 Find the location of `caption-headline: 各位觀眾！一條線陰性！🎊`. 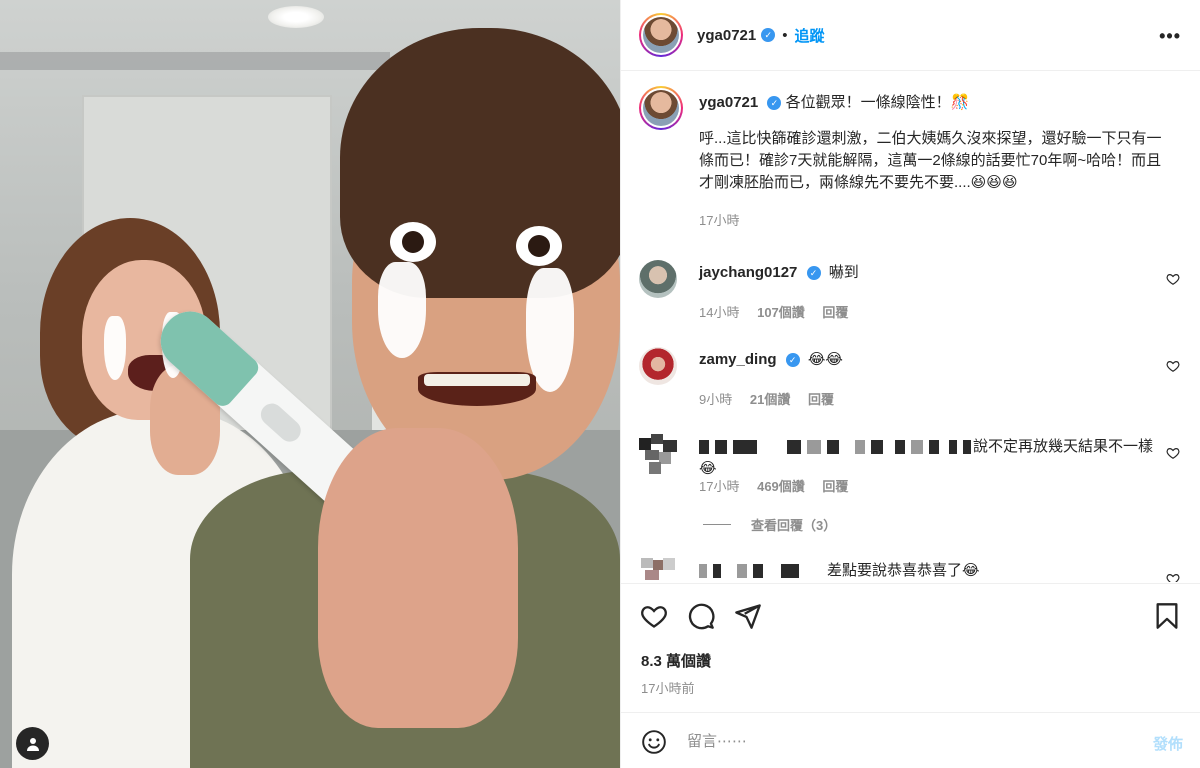

caption-headline: 各位觀眾！一條線陰性！🎊 is located at coordinates (877, 102).